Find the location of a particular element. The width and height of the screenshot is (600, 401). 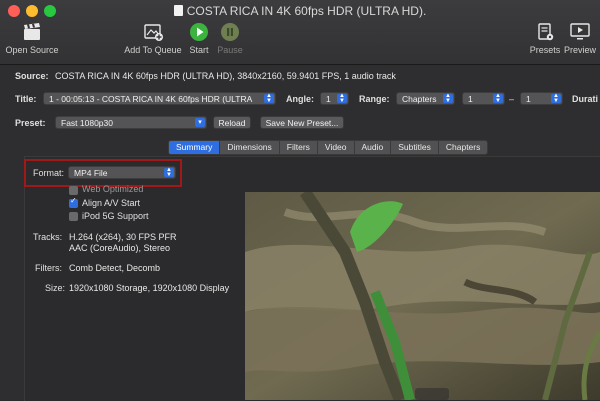

open-source-button: Open Source is located at coordinates (32, 38).